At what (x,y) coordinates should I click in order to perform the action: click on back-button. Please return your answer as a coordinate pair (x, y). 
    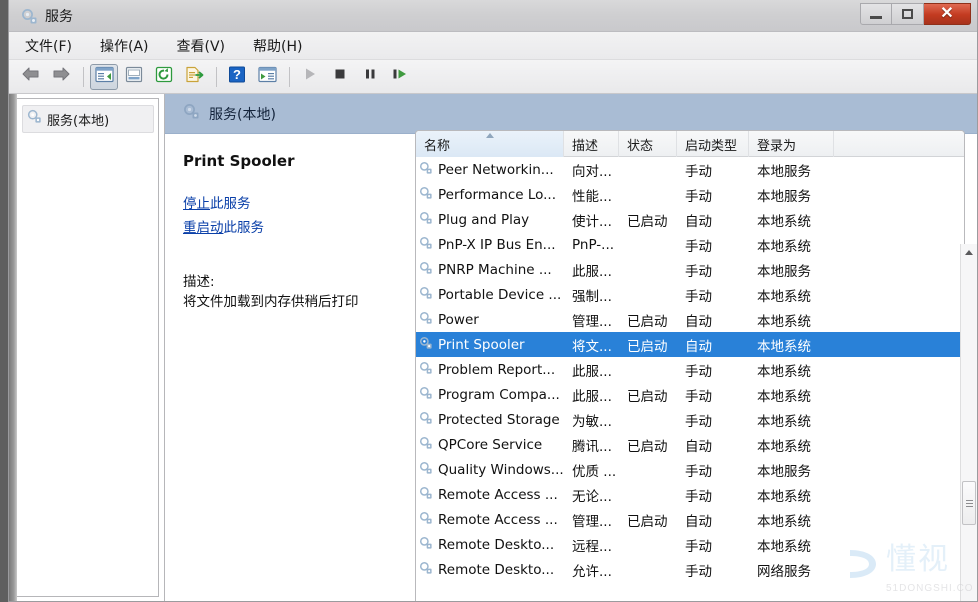
    Looking at the image, I should click on (31, 77).